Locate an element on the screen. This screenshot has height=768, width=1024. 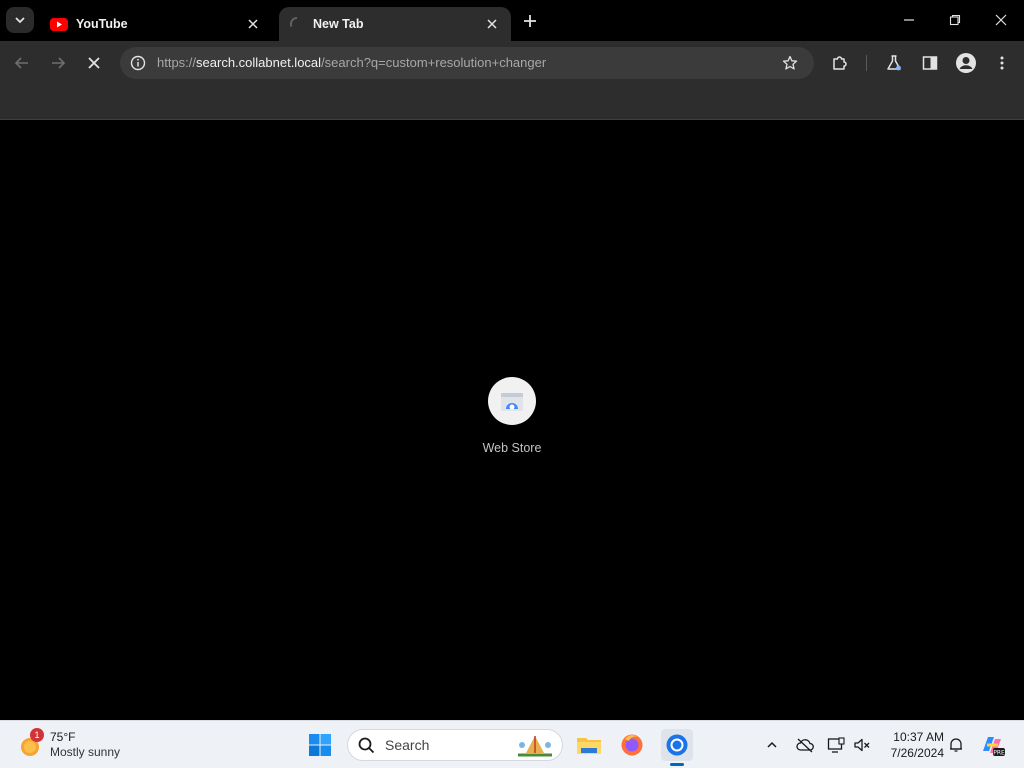
firefox-icon is located at coordinates (632, 745).